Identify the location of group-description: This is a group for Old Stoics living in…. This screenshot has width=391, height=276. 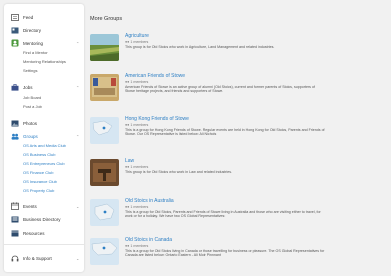
(225, 253).